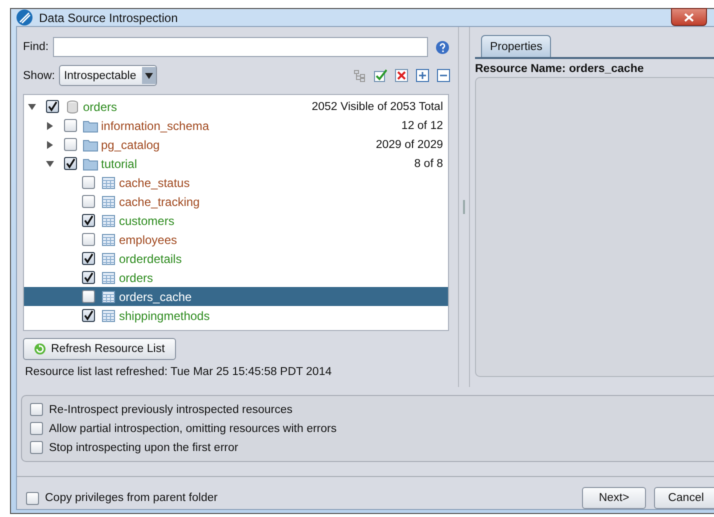 The image size is (714, 517). What do you see at coordinates (143, 448) in the screenshot?
I see `option-label: Stop introspecting upon the first error` at bounding box center [143, 448].